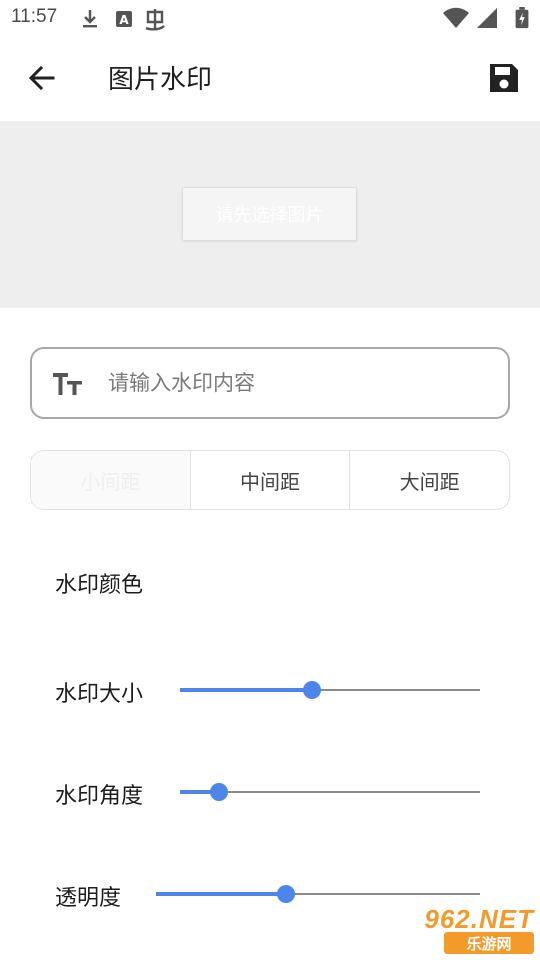  Describe the element at coordinates (90, 19) in the screenshot. I see `download-icon` at that location.